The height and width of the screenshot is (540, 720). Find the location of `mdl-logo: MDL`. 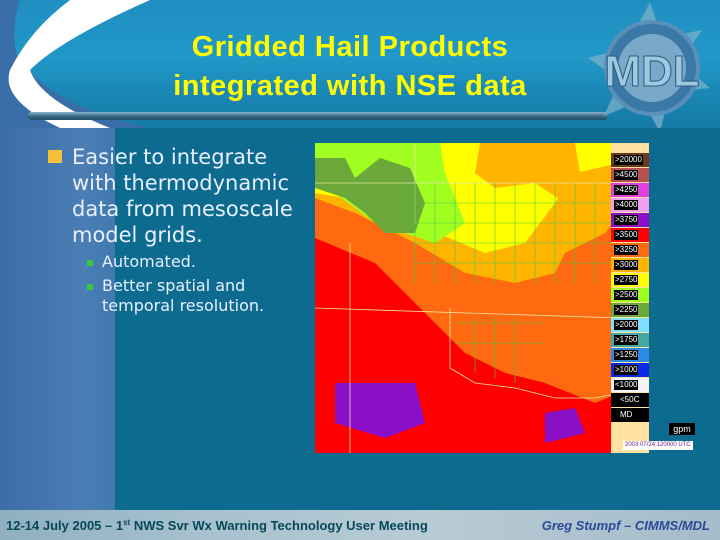

mdl-logo: MDL is located at coordinates (649, 67).